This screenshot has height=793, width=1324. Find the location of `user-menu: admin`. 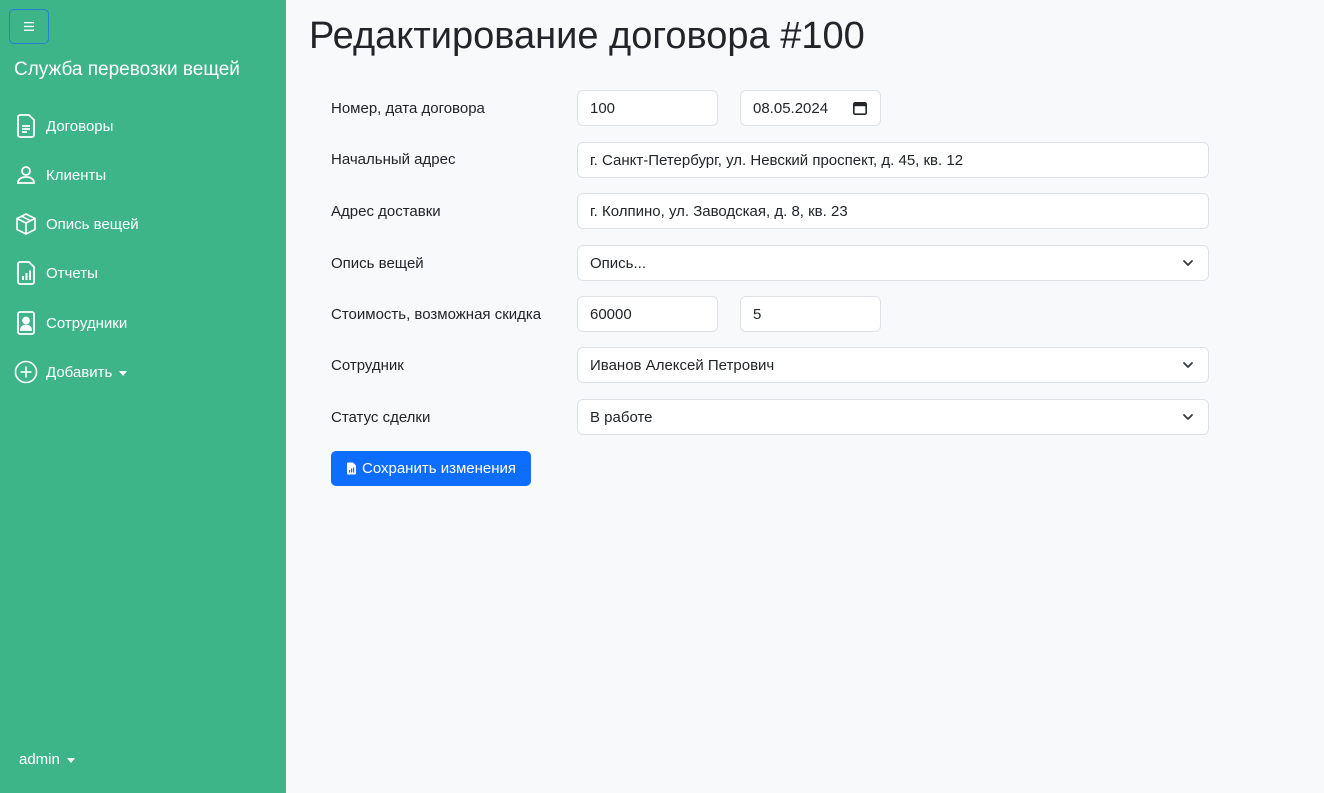

user-menu: admin is located at coordinates (47, 759).